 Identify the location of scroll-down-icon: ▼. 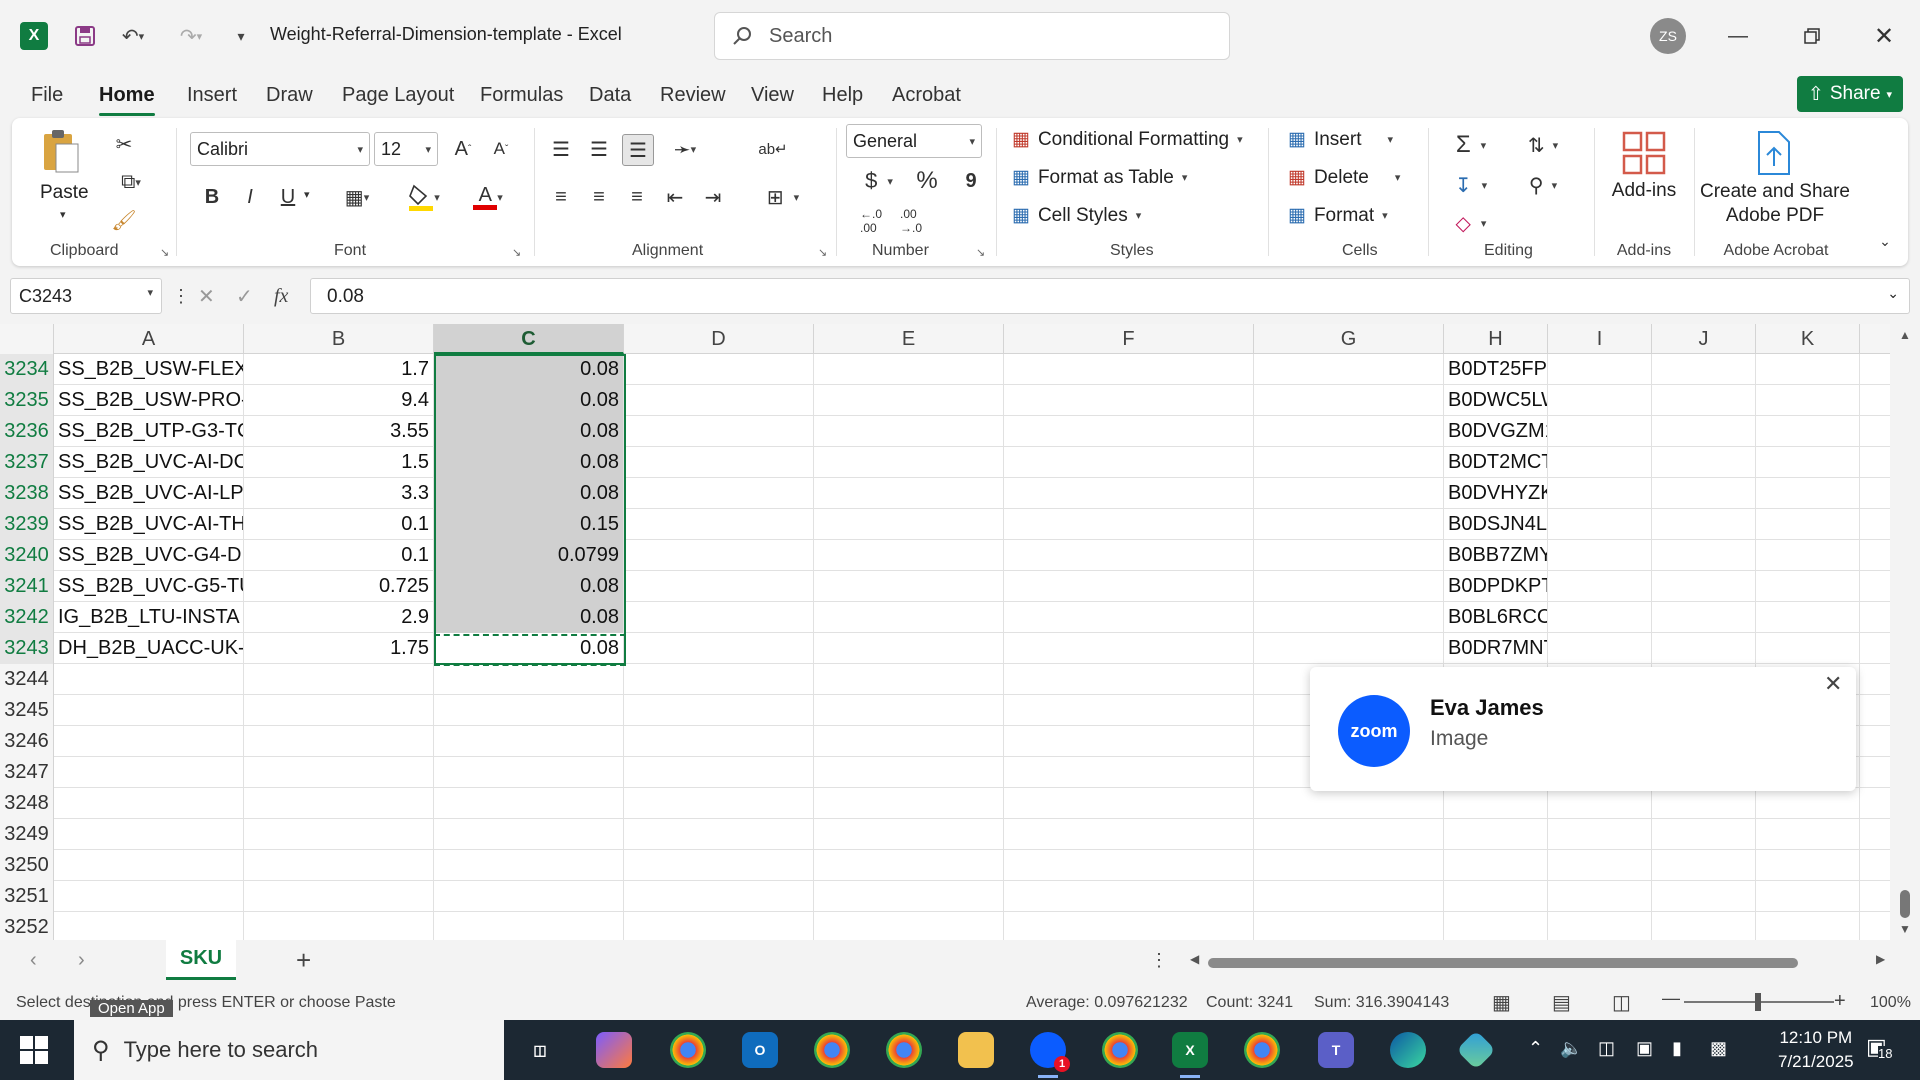
(1905, 929).